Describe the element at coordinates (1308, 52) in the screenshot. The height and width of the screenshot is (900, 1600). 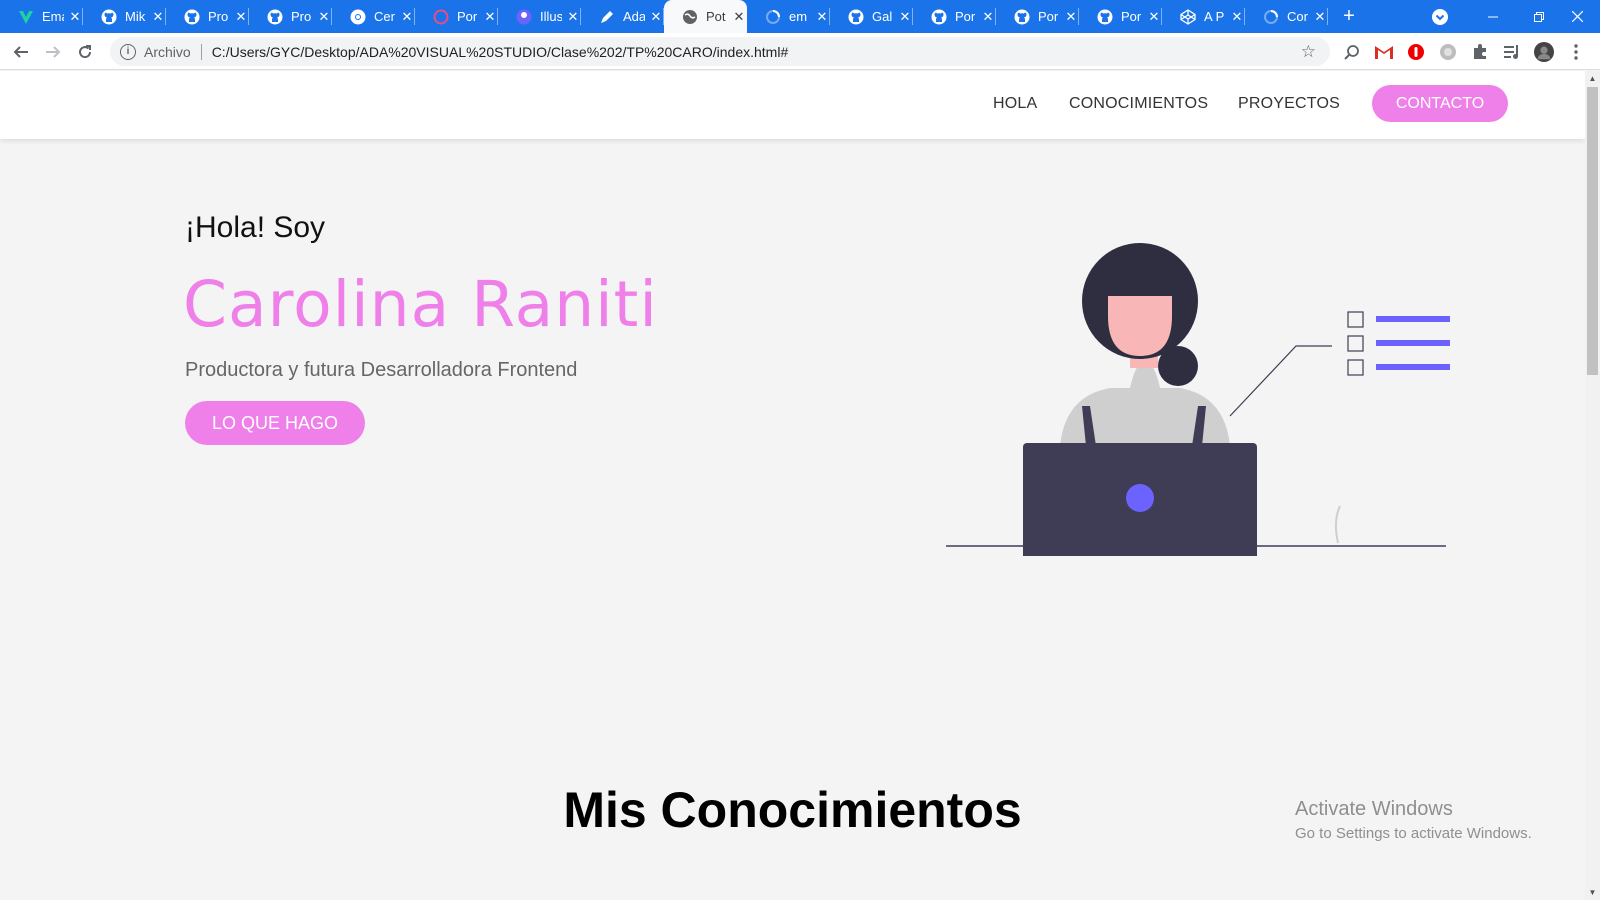
I see `bookmark-star-icon: ☆` at that location.